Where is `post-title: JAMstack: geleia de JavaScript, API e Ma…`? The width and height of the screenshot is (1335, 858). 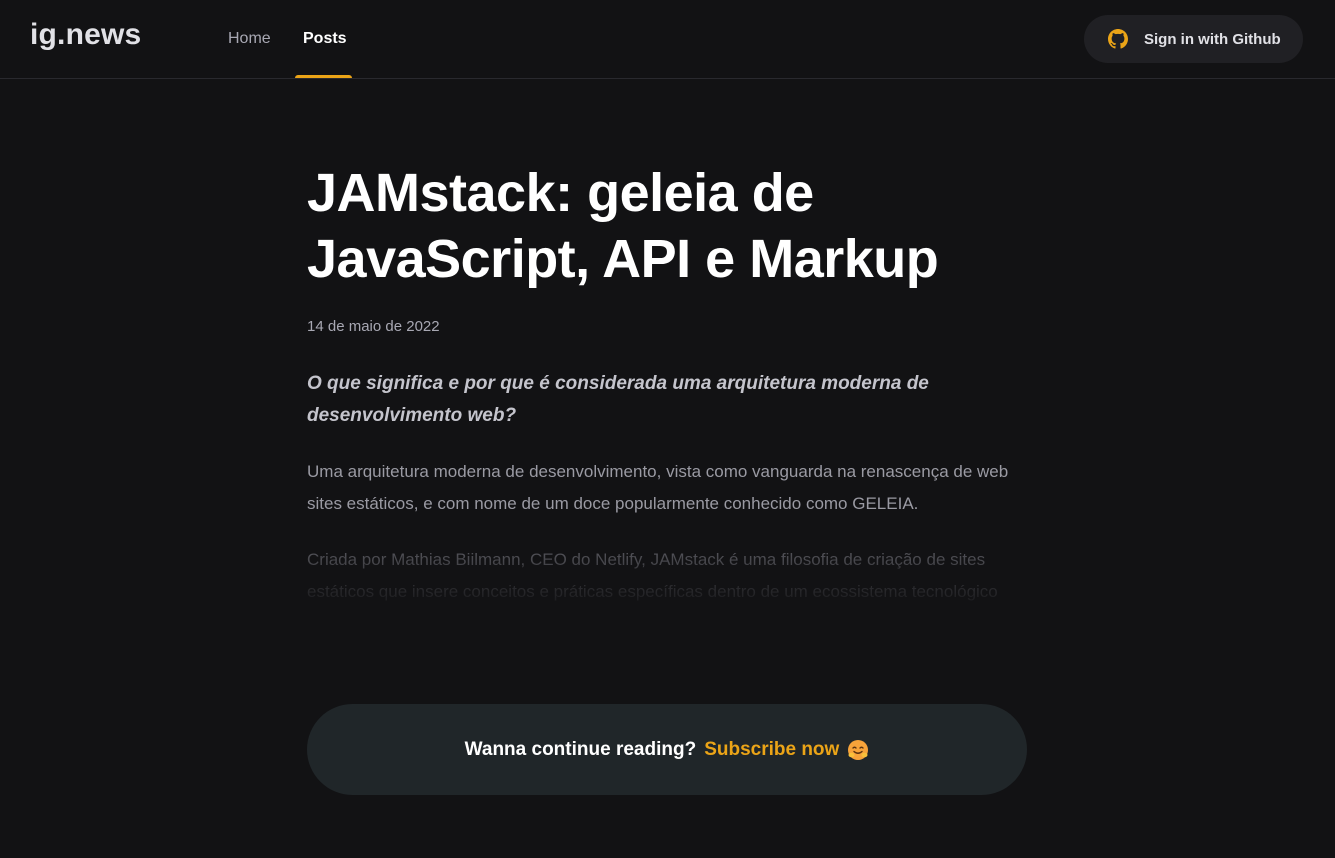
post-title: JAMstack: geleia de JavaScript, API e Ma… is located at coordinates (623, 226).